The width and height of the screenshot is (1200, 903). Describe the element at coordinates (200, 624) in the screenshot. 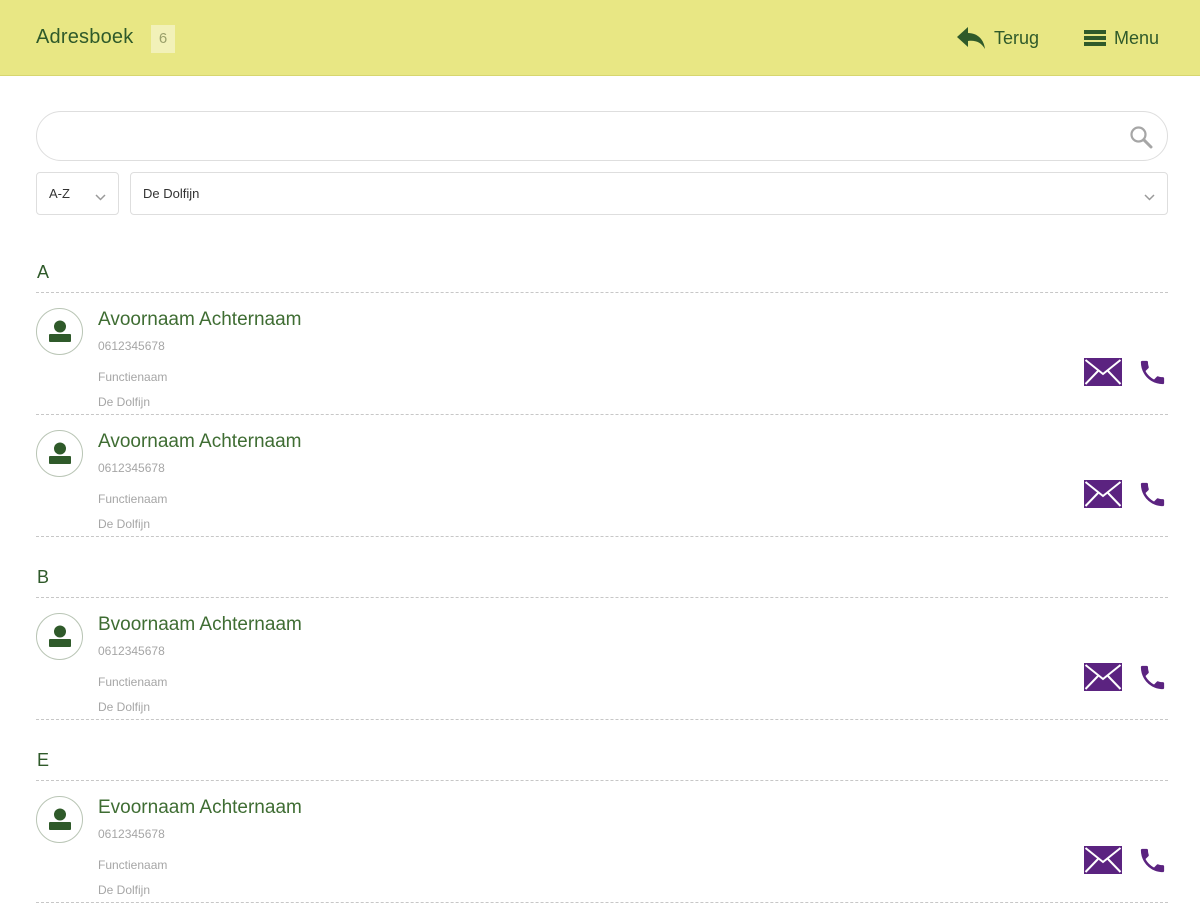

I see `contact-name: Bvoornaam Achternaam` at that location.